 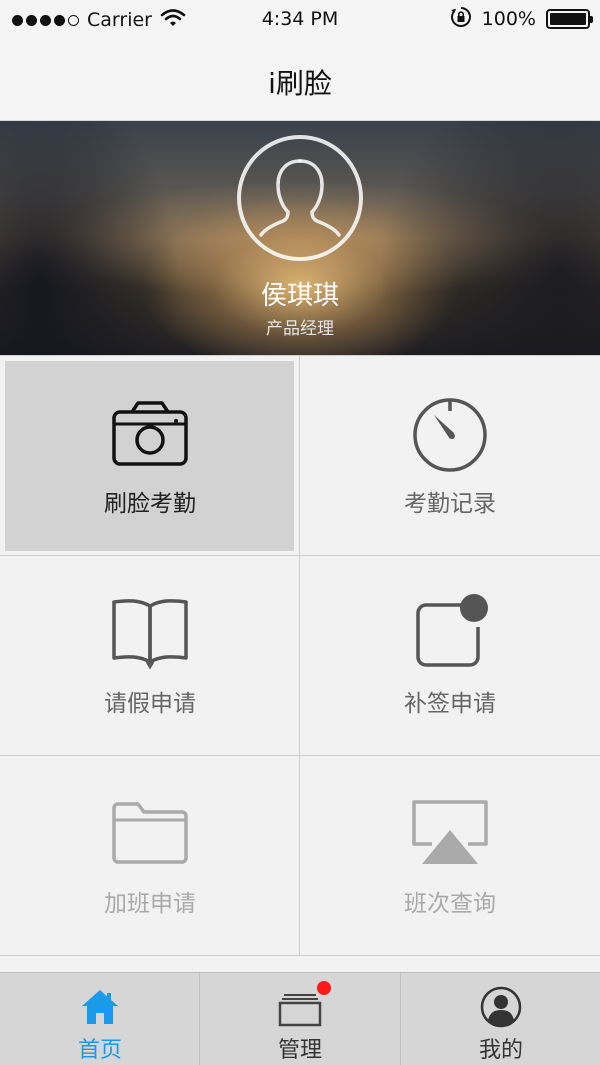 What do you see at coordinates (324, 988) in the screenshot?
I see `notification-badge` at bounding box center [324, 988].